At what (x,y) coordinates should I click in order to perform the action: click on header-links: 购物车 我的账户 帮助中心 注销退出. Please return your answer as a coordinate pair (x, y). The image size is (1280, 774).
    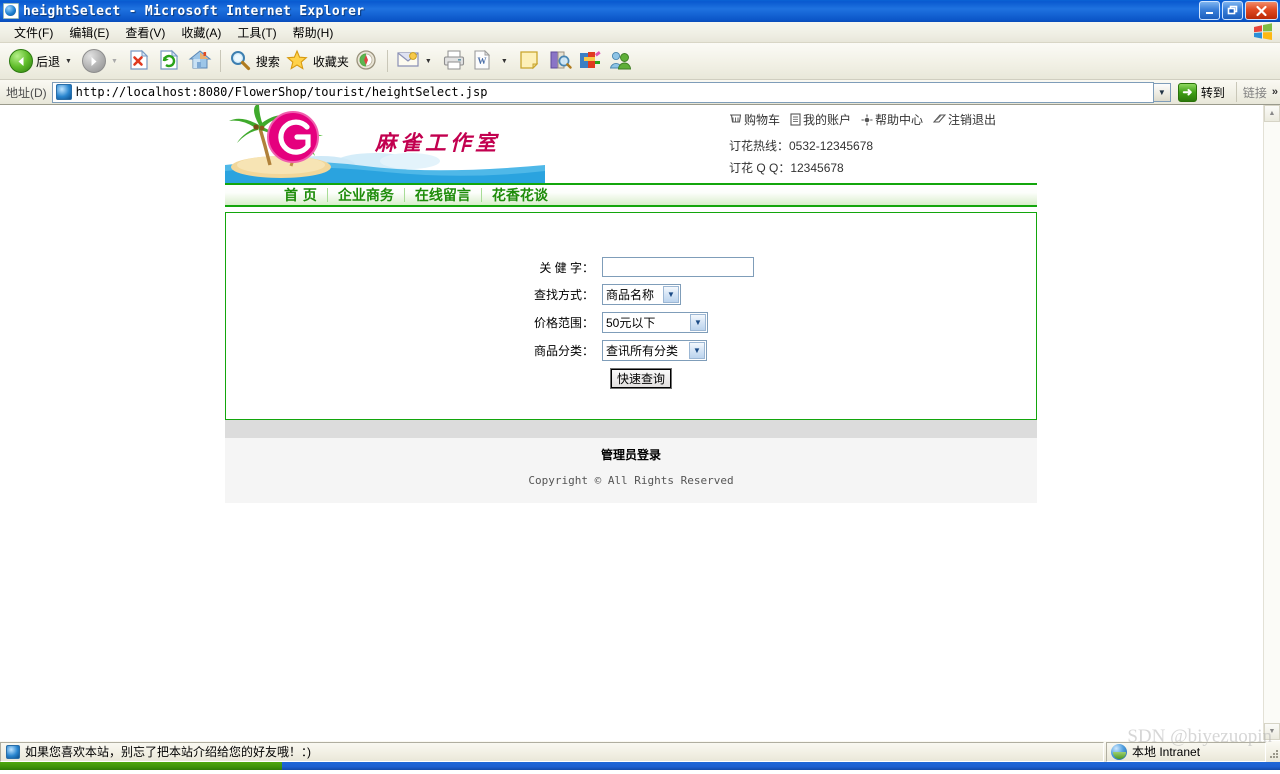
    Looking at the image, I should click on (883, 119).